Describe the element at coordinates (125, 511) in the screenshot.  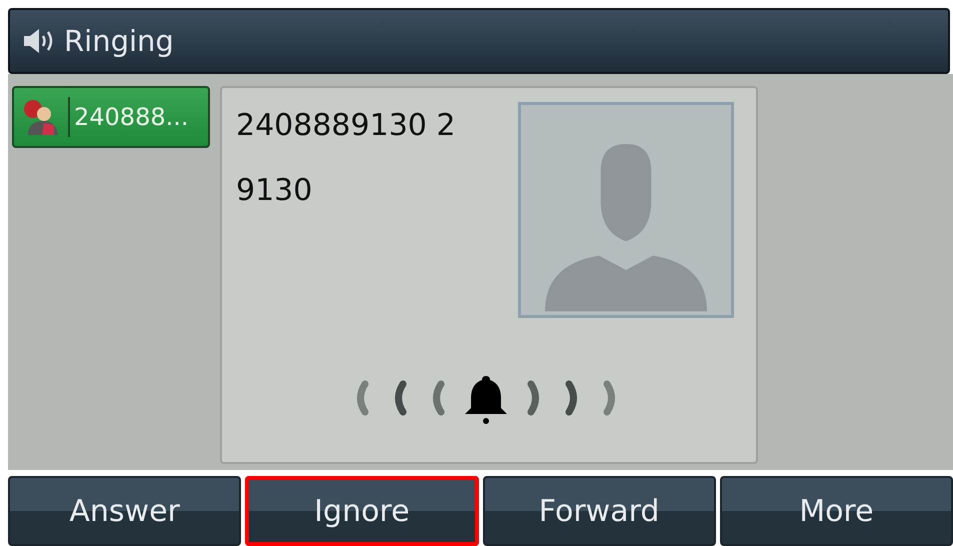
I see `softkey-button: Answer` at that location.